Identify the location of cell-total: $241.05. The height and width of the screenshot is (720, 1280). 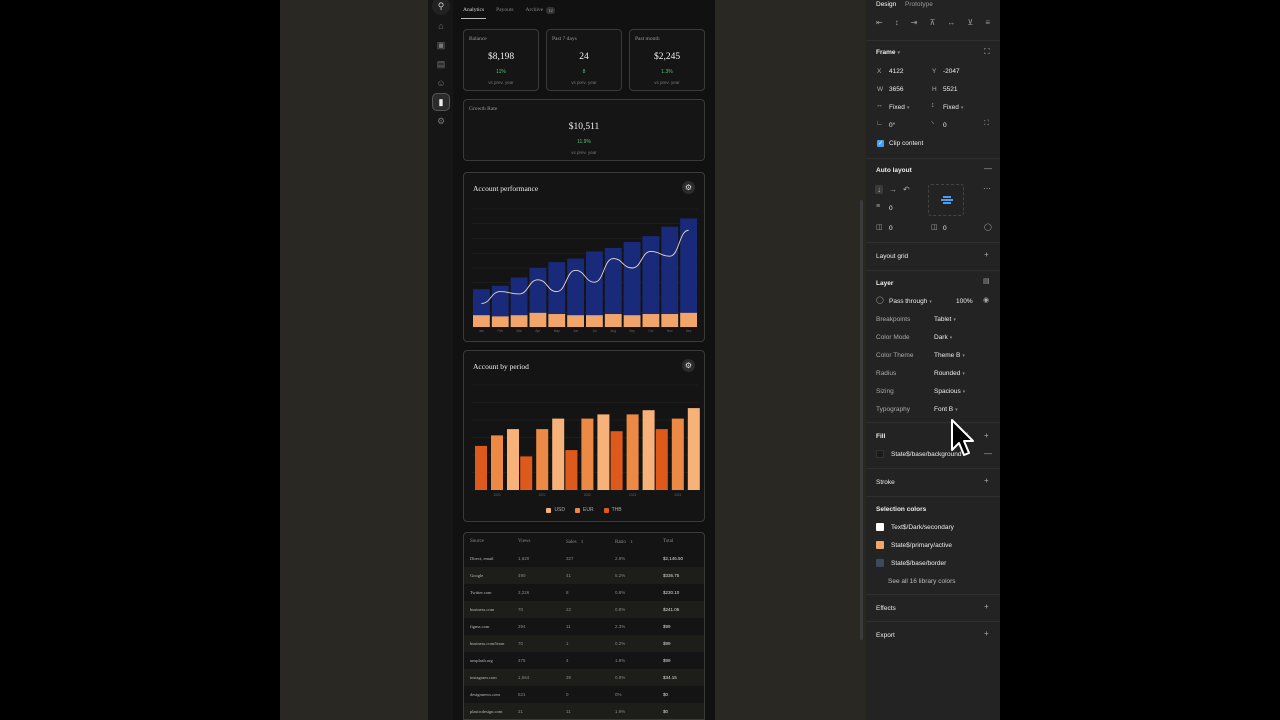
(671, 609).